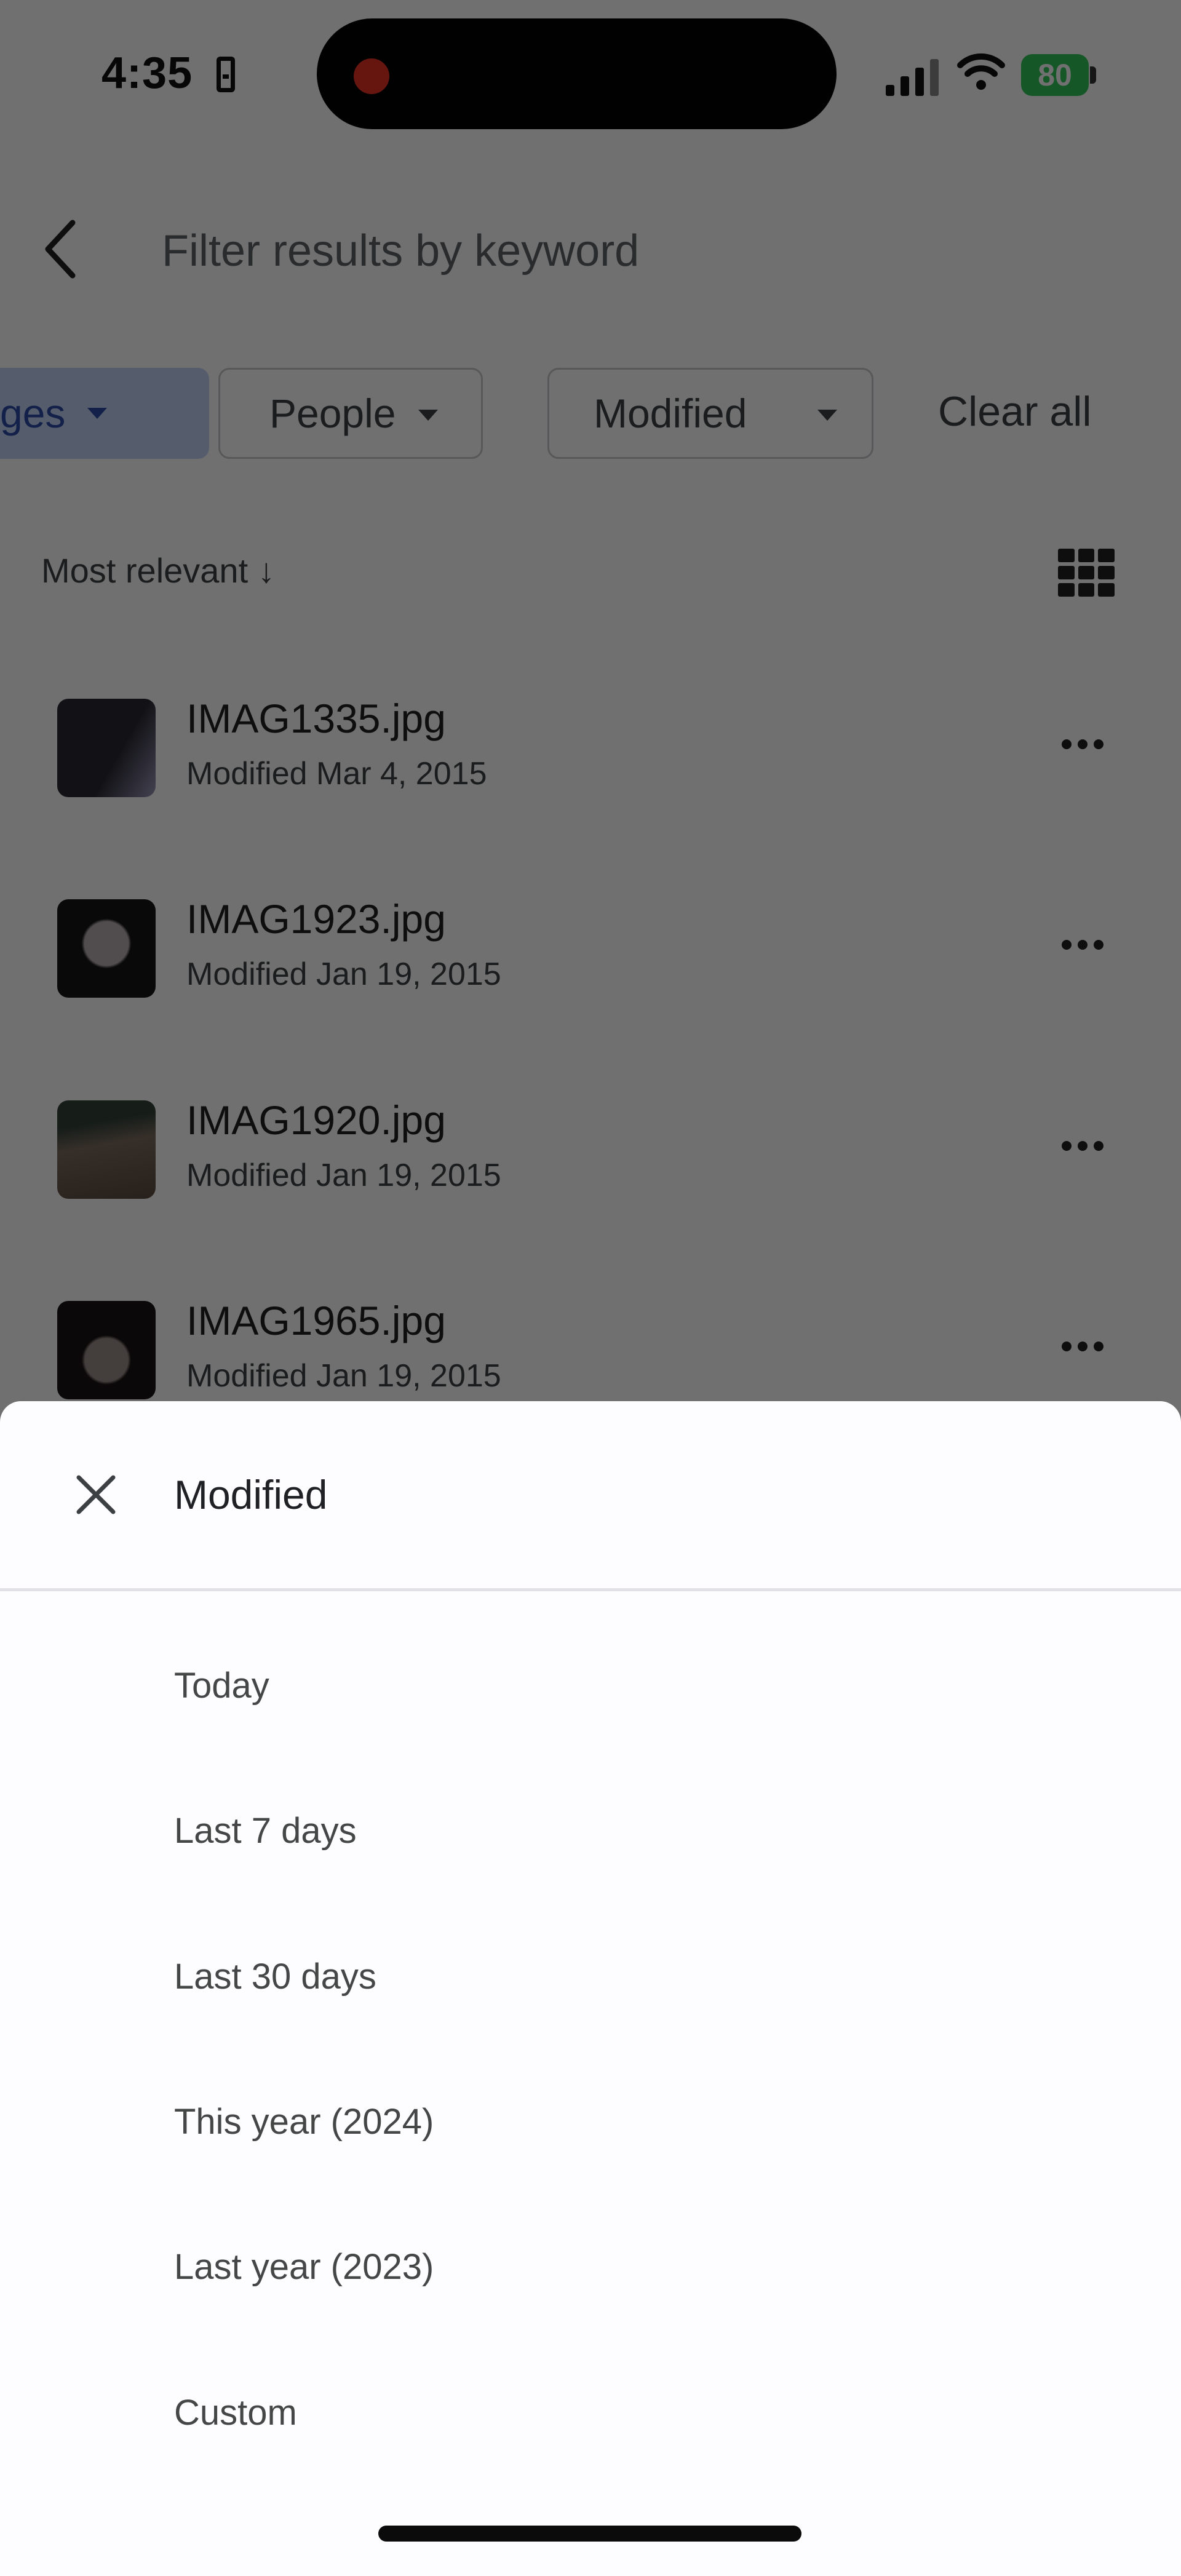 This screenshot has height=2576, width=1181. I want to click on close-icon, so click(96, 1494).